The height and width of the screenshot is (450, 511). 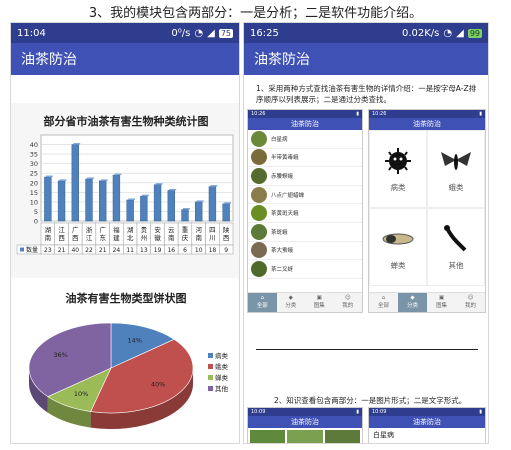 What do you see at coordinates (282, 269) in the screenshot?
I see `pest-name: 茶二叉蚜` at bounding box center [282, 269].